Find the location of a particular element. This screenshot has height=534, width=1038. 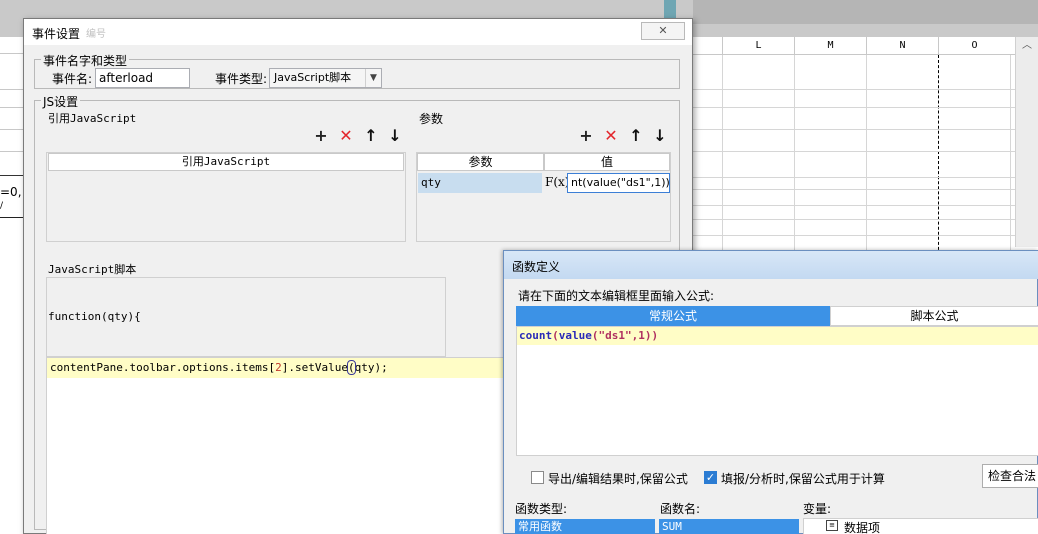

sheet-left-edge: =0, / is located at coordinates (12, 285).